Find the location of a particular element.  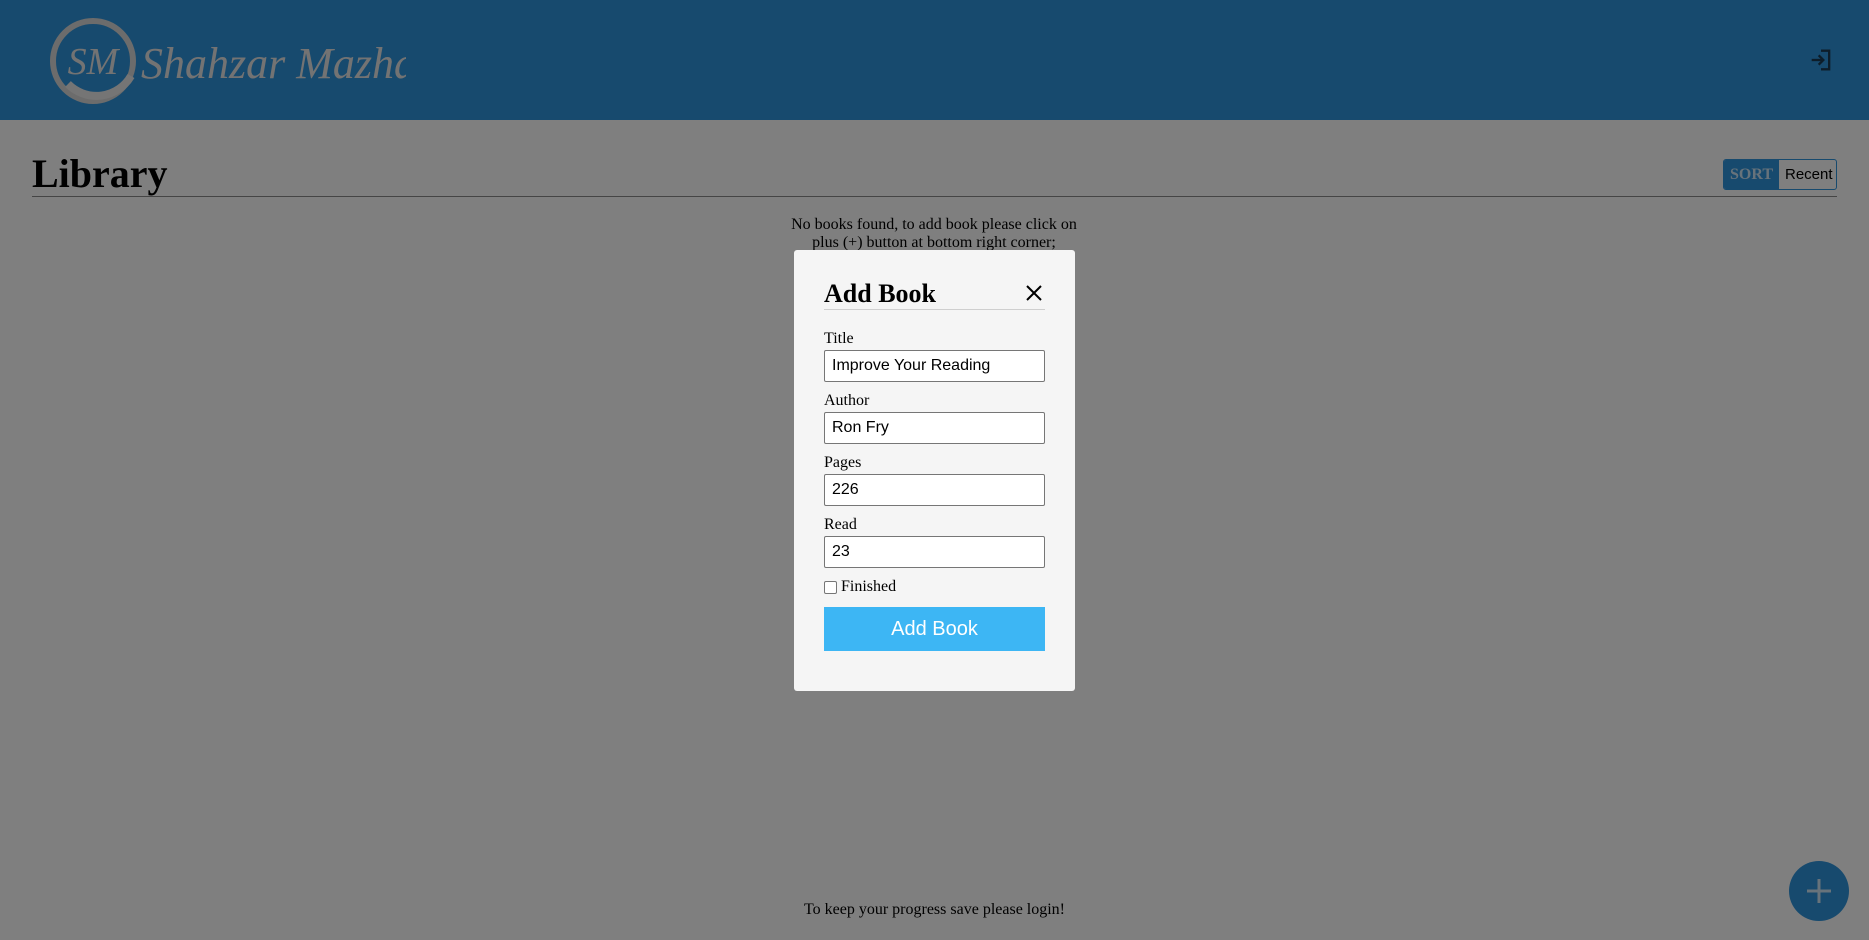

finished-label: Finished is located at coordinates (869, 586).